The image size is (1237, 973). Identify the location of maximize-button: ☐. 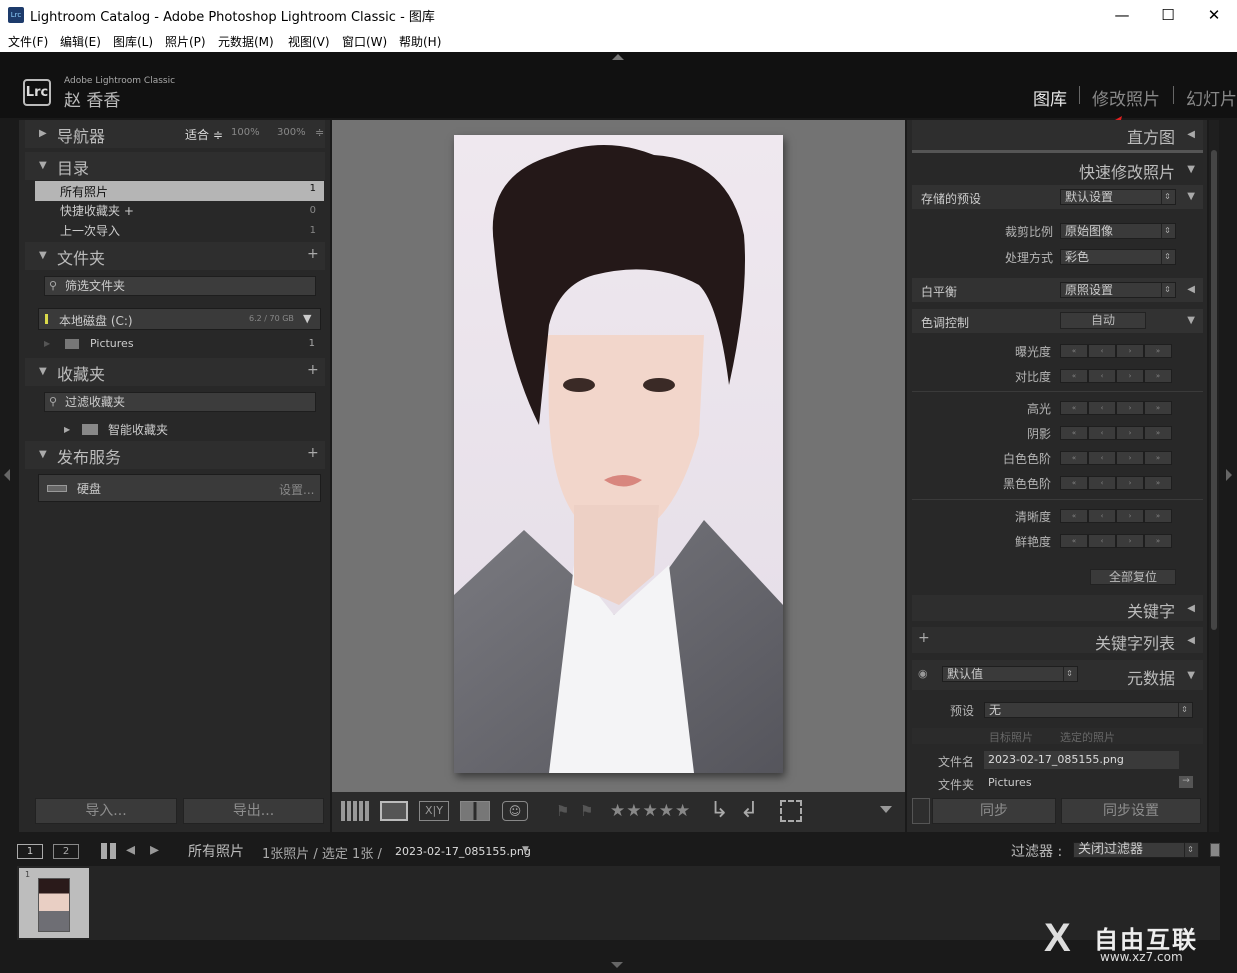
(1168, 15).